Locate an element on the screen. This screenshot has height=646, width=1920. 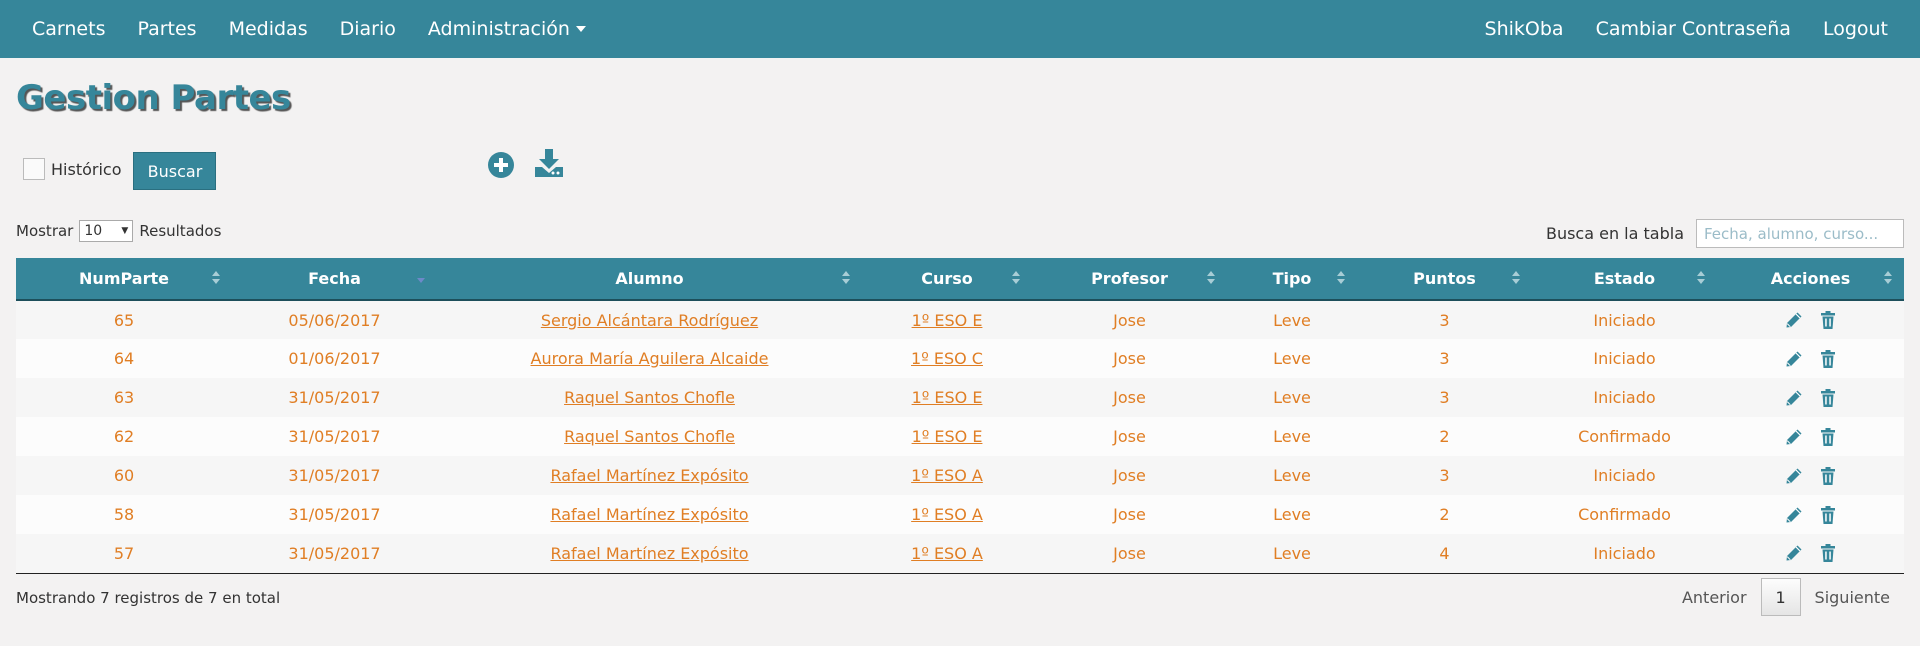
cell-puntos: 3 is located at coordinates (1444, 358).